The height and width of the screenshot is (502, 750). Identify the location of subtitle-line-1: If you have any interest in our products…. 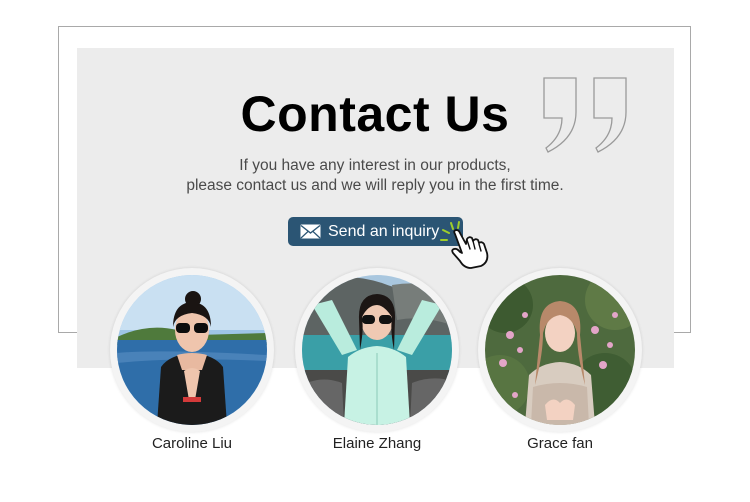
(375, 165).